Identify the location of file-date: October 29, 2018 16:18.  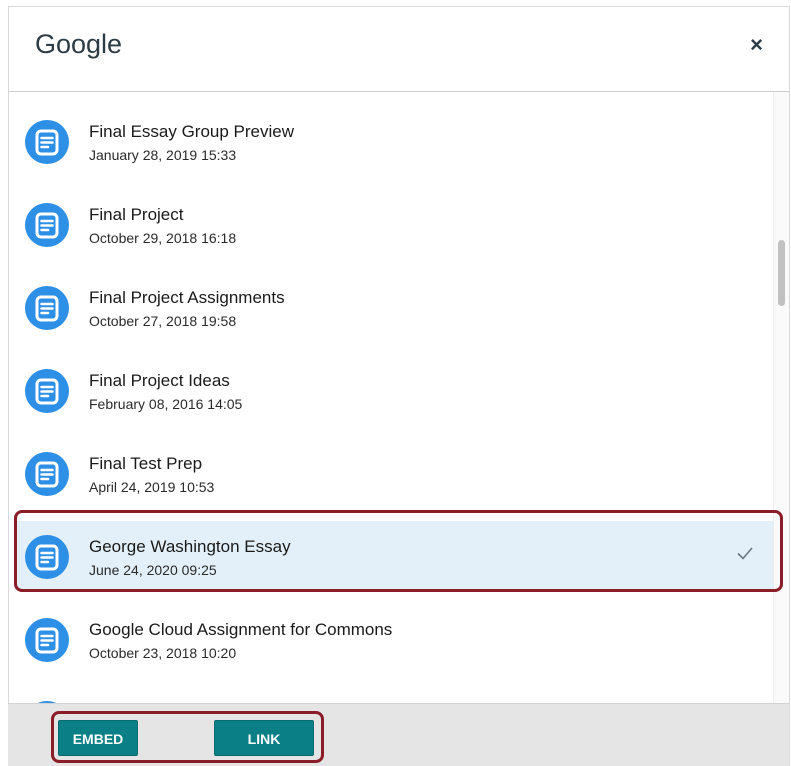
(163, 238).